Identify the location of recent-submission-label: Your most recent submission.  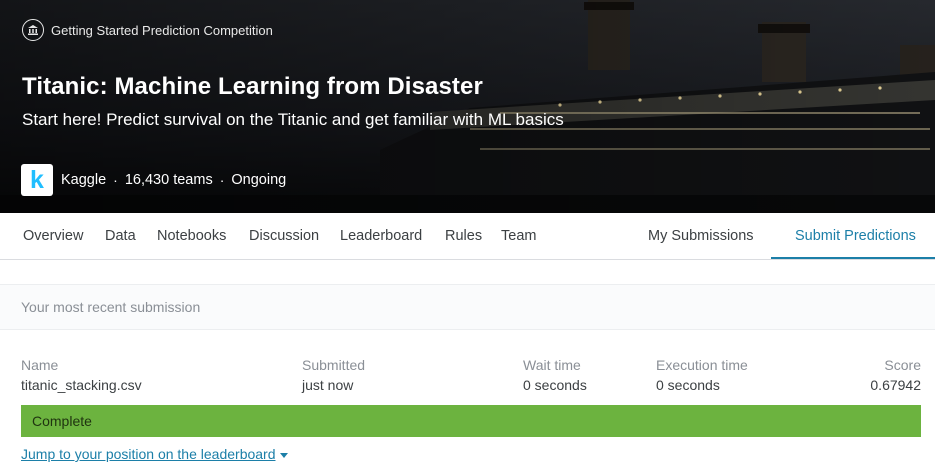
(111, 307).